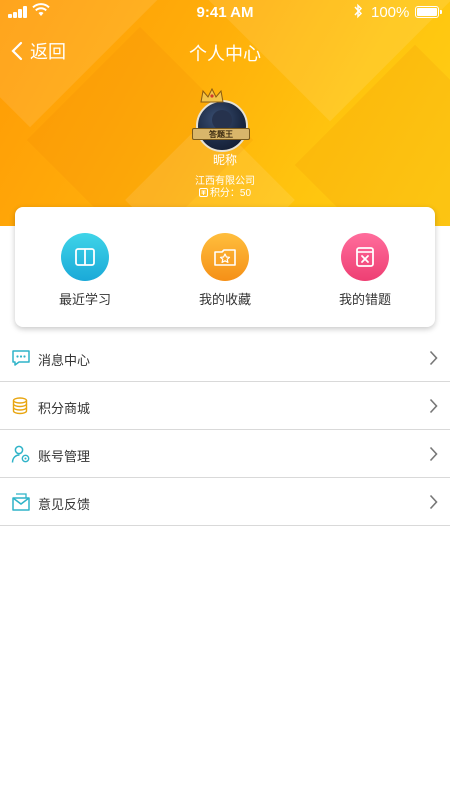 Image resolution: width=450 pixels, height=800 pixels. What do you see at coordinates (225, 12) in the screenshot?
I see `status-bar: 9:41 AM 100%` at bounding box center [225, 12].